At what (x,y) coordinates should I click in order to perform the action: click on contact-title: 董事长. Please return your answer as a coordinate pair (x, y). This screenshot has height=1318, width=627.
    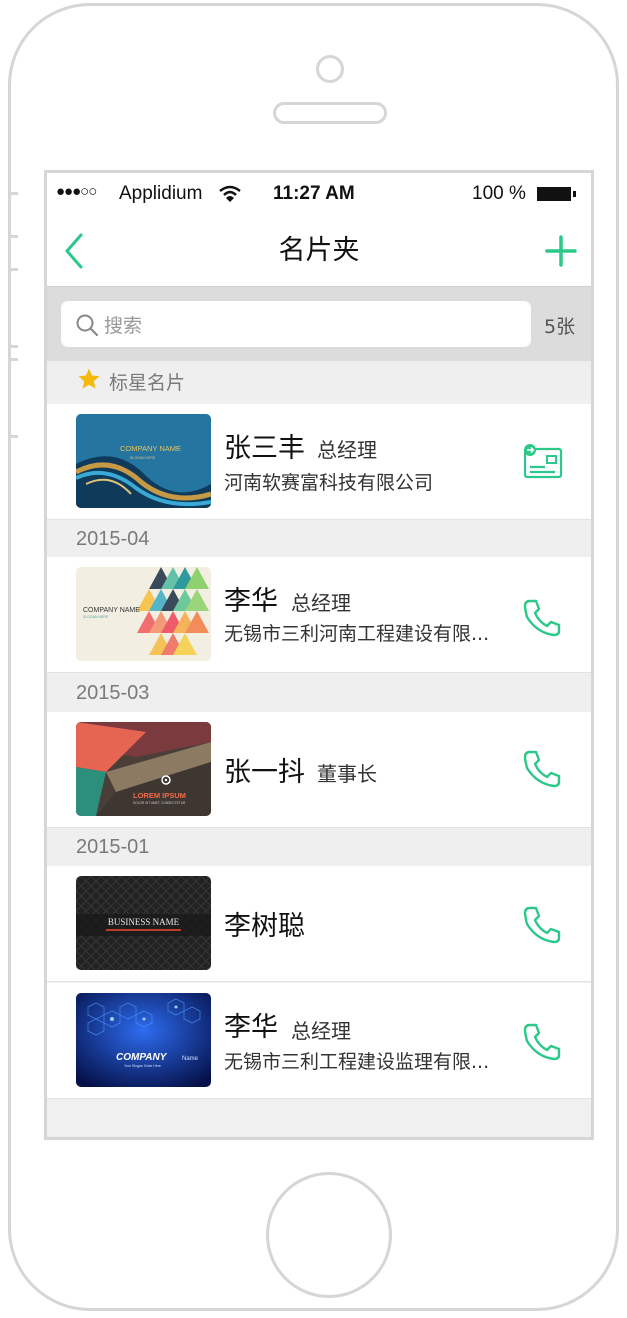
    Looking at the image, I should click on (347, 774).